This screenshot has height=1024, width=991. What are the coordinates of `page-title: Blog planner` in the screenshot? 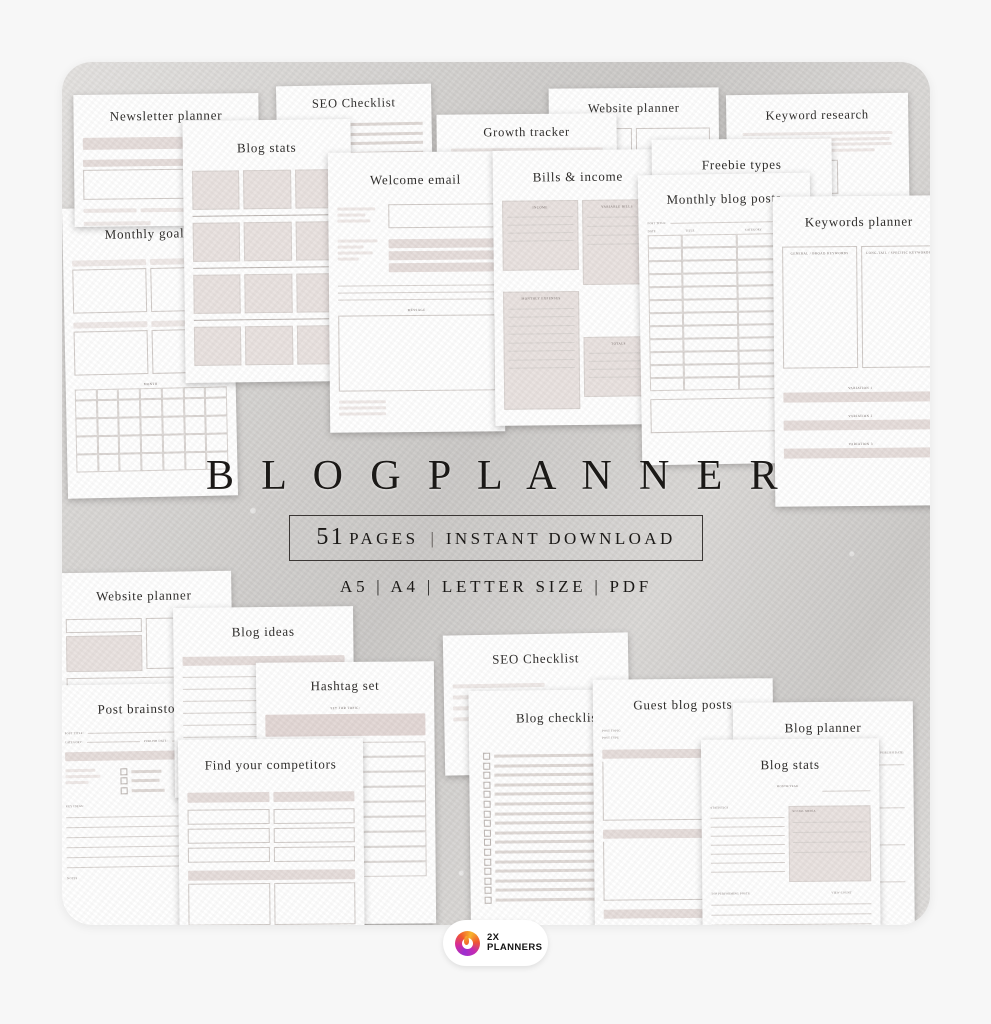 It's located at (823, 727).